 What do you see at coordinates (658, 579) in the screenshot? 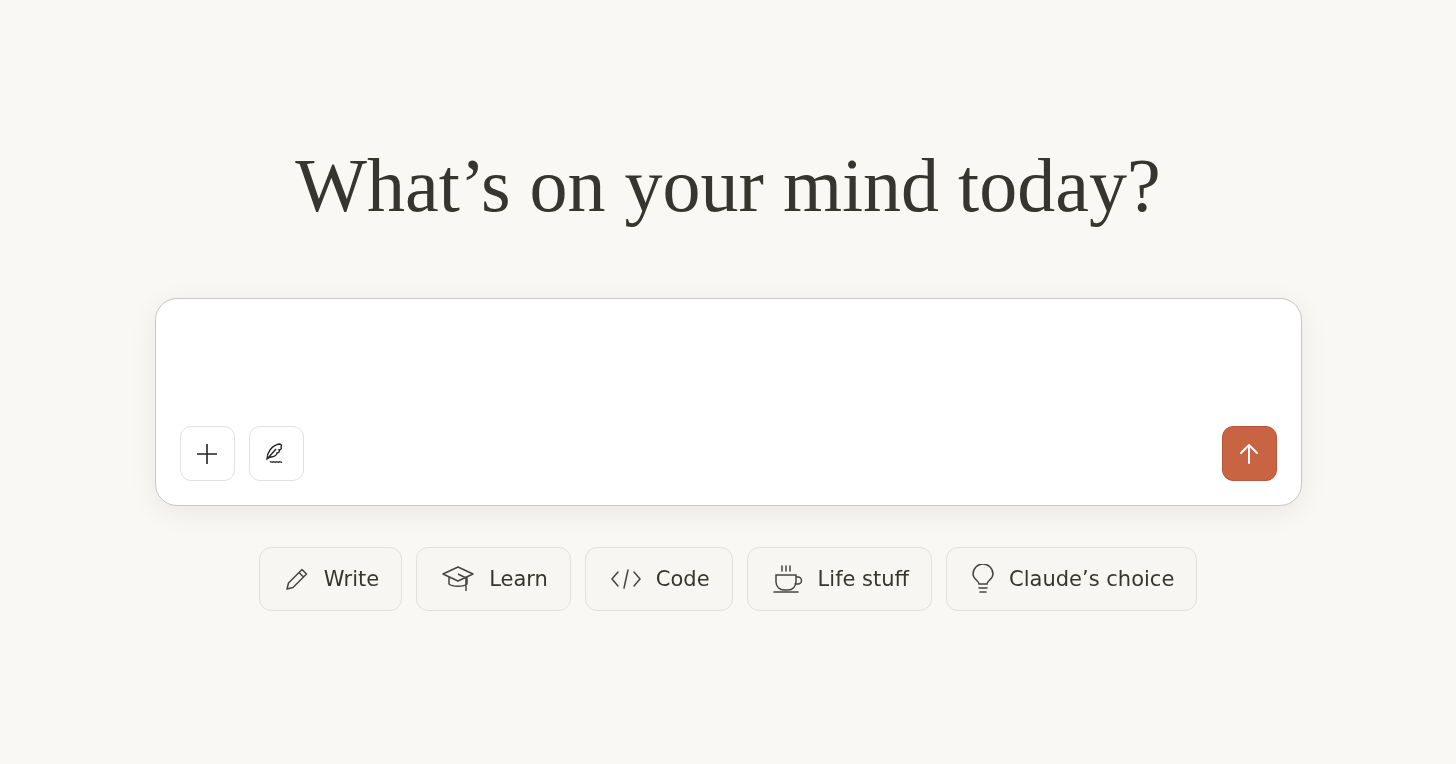
I see `suggestion-chip: Code` at bounding box center [658, 579].